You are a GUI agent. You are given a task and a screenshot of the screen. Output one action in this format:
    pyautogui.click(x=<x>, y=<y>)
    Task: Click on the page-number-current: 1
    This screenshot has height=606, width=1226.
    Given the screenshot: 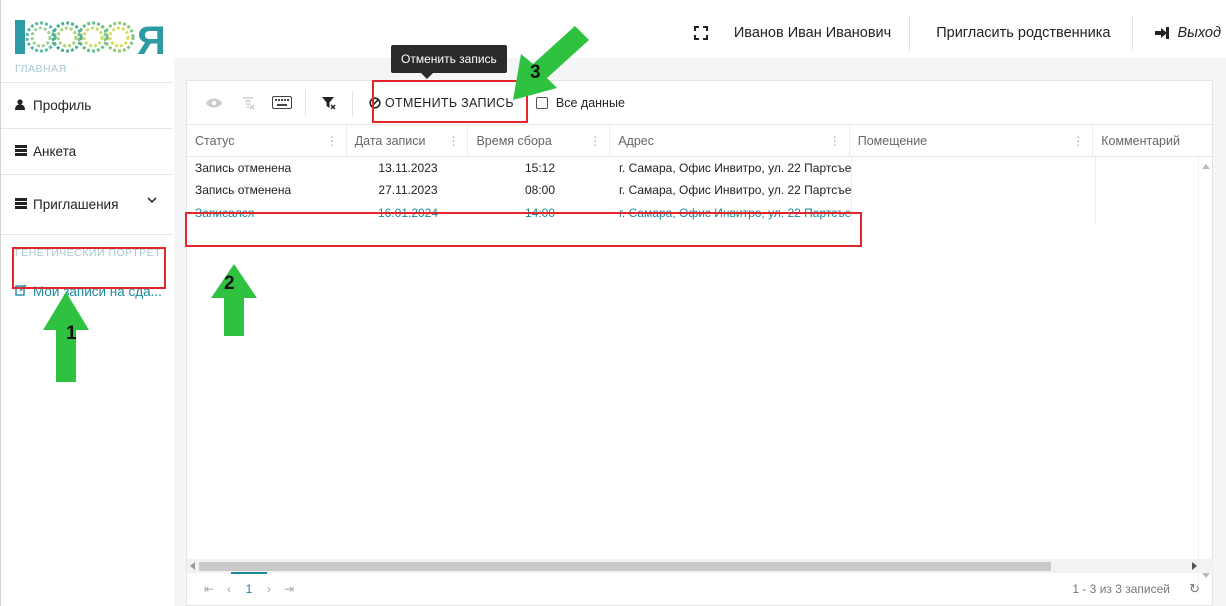 What is the action you would take?
    pyautogui.click(x=249, y=584)
    